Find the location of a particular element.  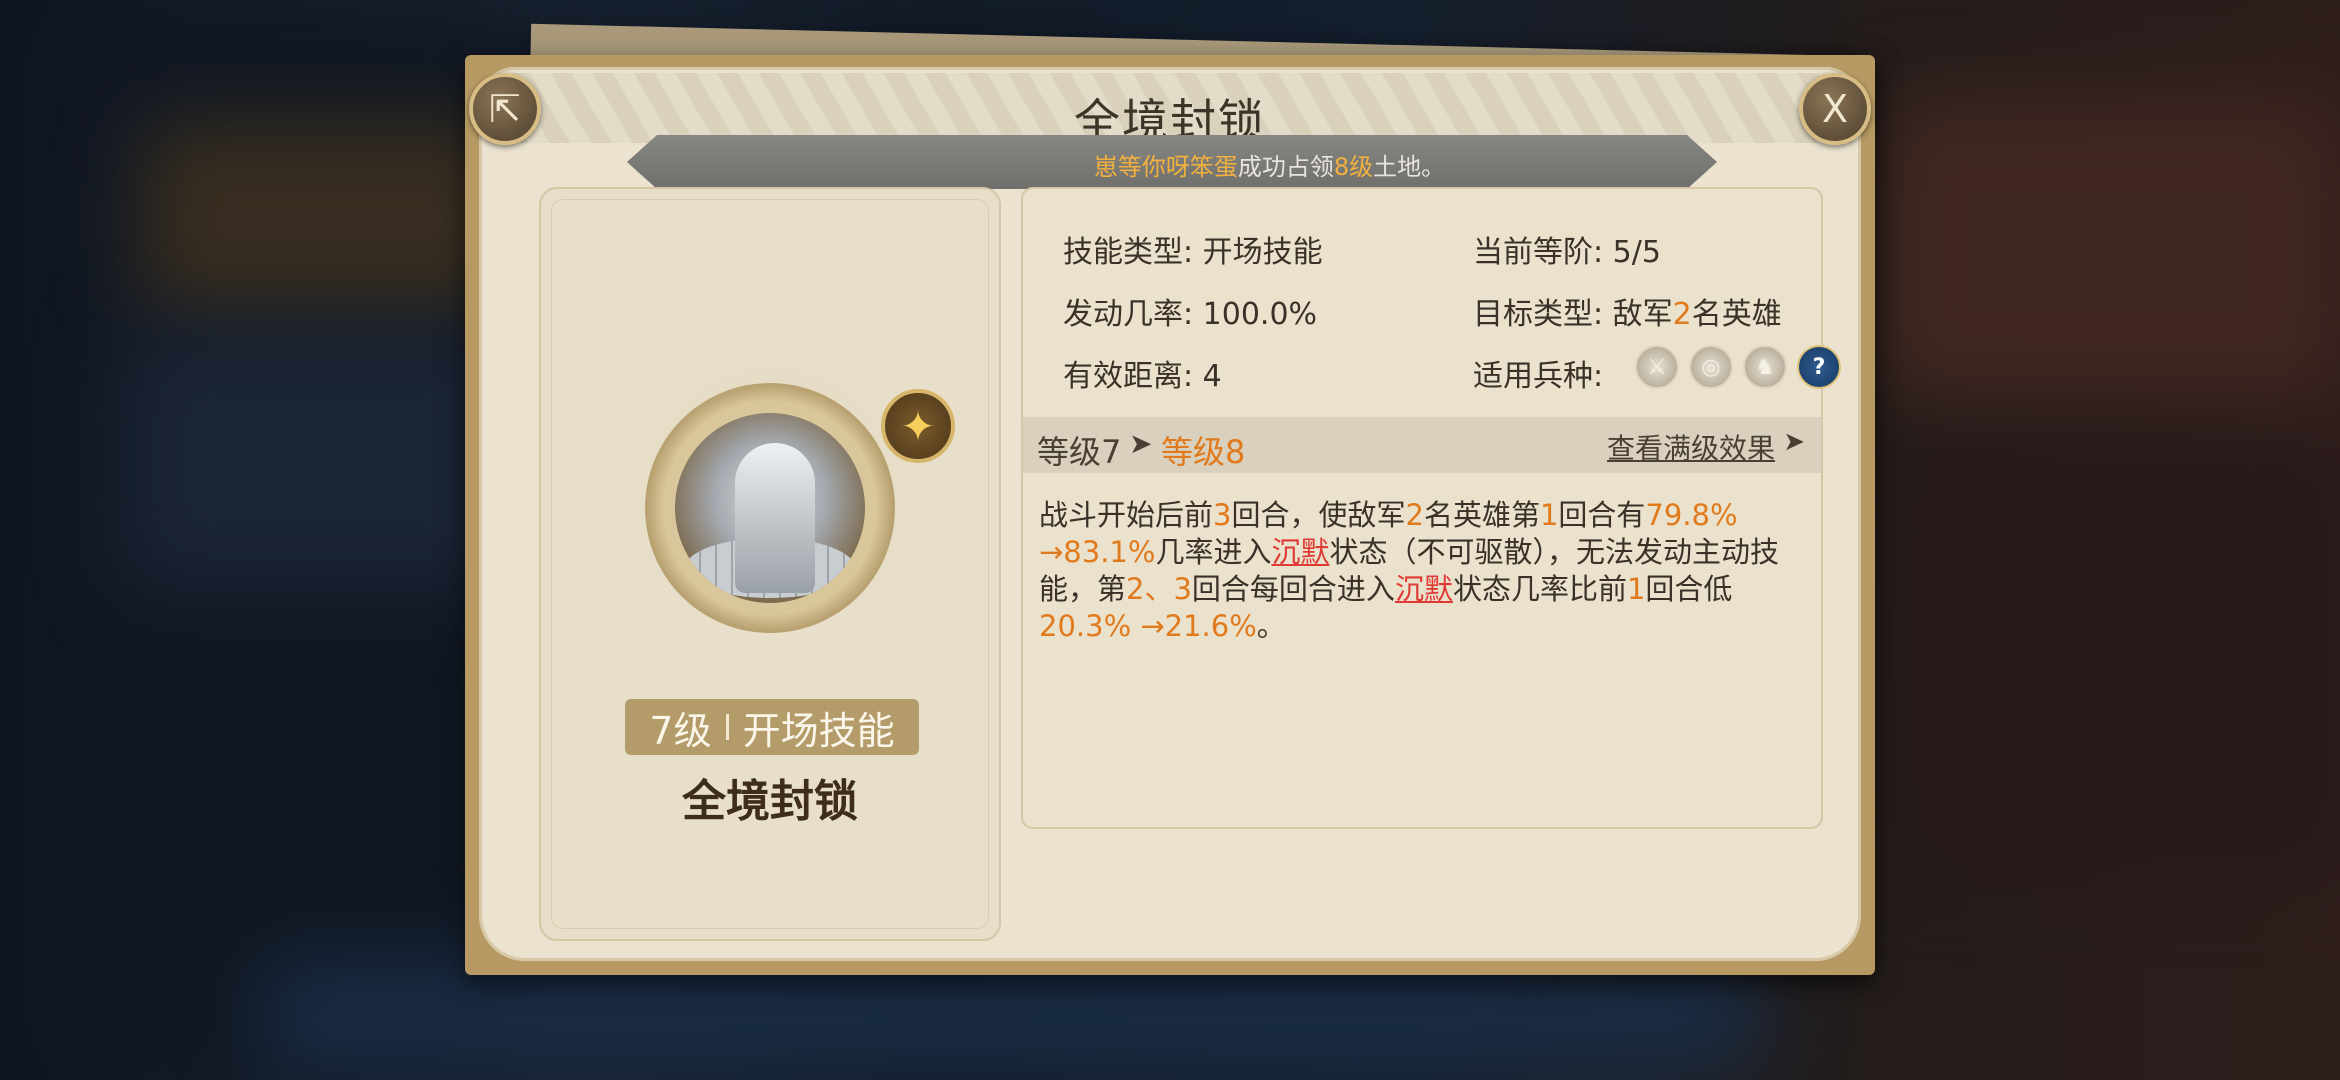

range-label: 有效距离: is located at coordinates (1128, 376).